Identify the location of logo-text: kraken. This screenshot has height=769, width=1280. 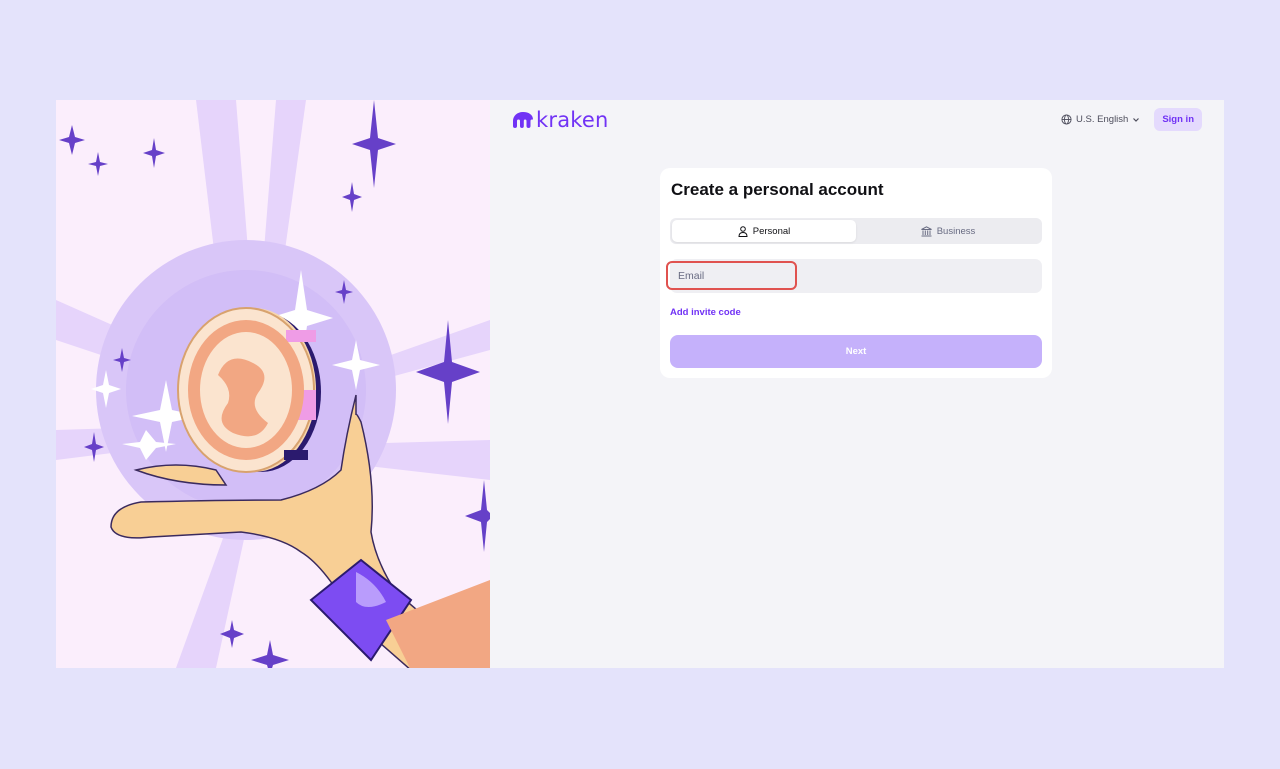
(572, 120).